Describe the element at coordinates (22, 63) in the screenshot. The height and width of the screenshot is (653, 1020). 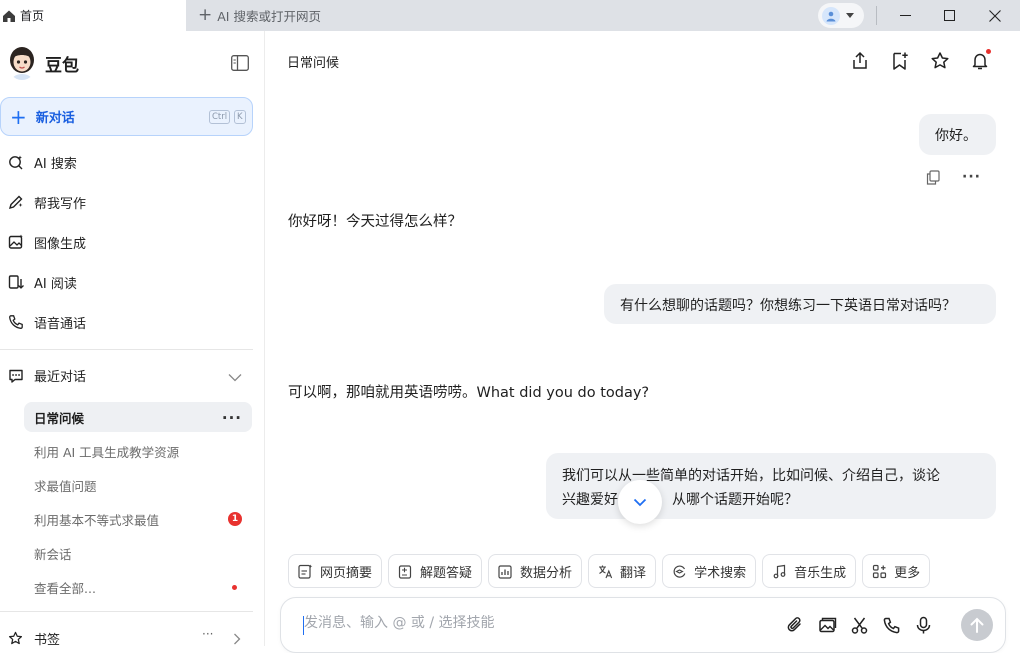
I see `doubao-logo` at that location.